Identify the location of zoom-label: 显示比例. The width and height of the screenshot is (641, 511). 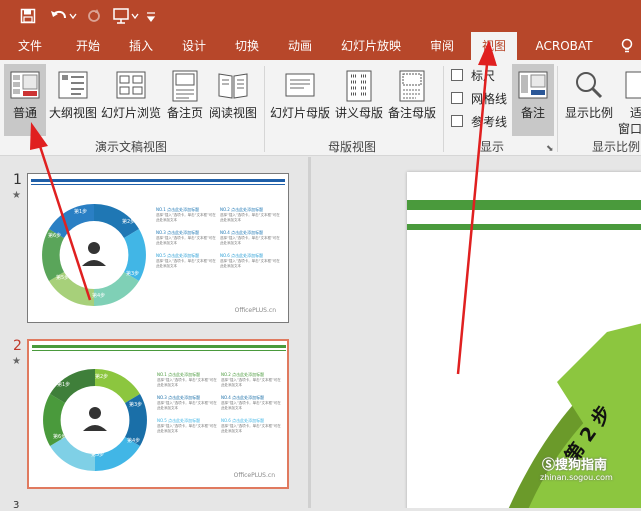
(588, 113).